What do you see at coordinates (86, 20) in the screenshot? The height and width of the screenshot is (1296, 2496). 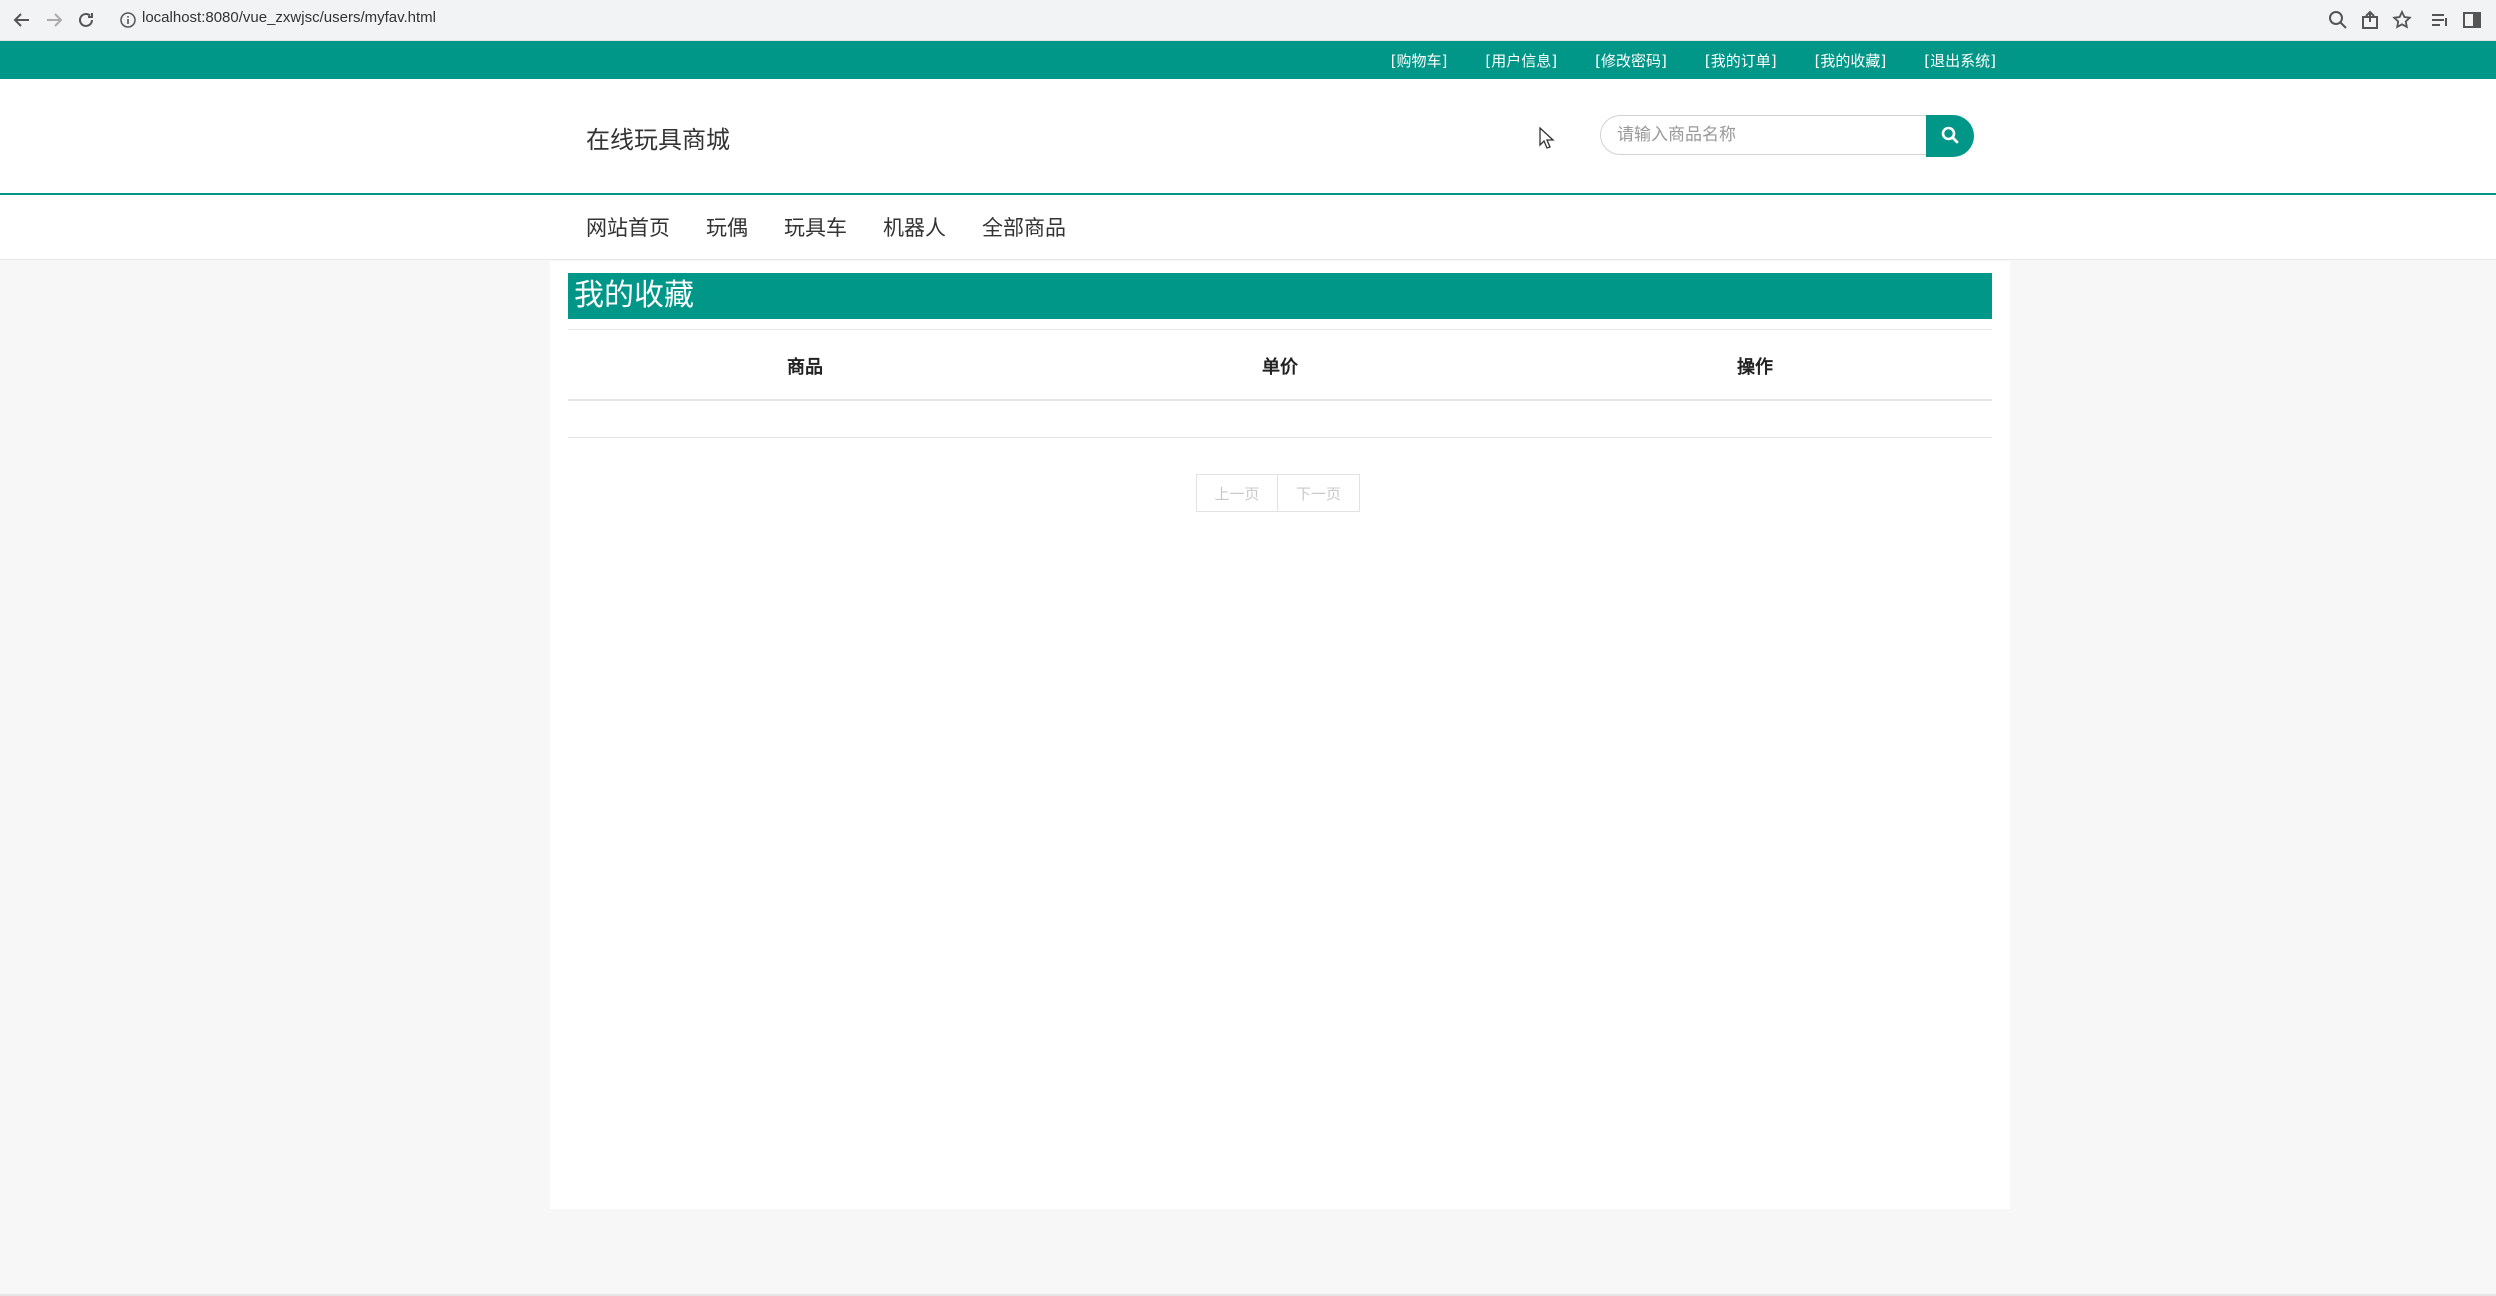 I see `reload-icon` at bounding box center [86, 20].